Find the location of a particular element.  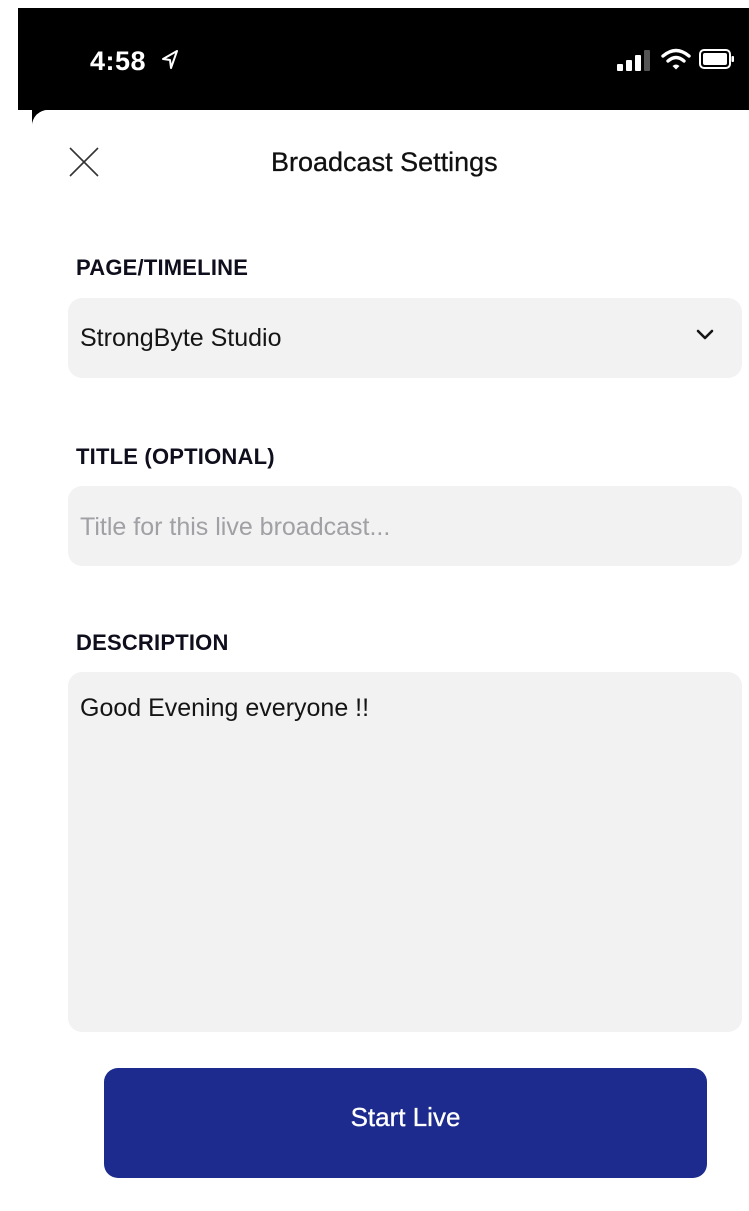

close-icon is located at coordinates (84, 162).